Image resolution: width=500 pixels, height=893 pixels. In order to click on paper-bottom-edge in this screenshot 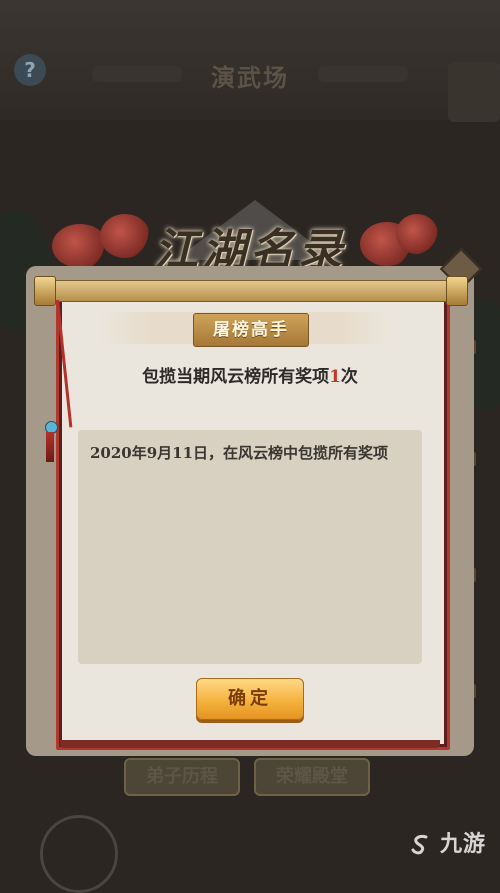, I will do `click(250, 744)`.